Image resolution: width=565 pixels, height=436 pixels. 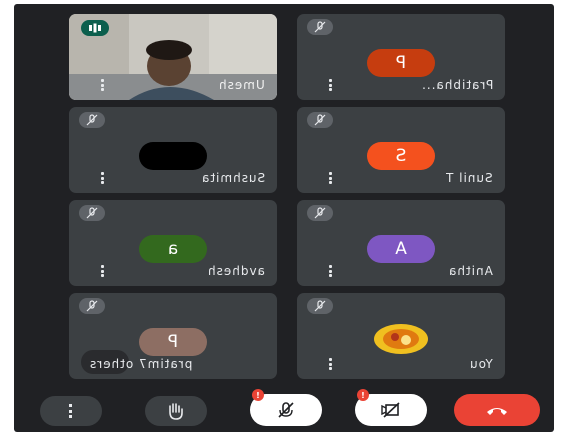 What do you see at coordinates (401, 156) in the screenshot?
I see `avatar: S` at bounding box center [401, 156].